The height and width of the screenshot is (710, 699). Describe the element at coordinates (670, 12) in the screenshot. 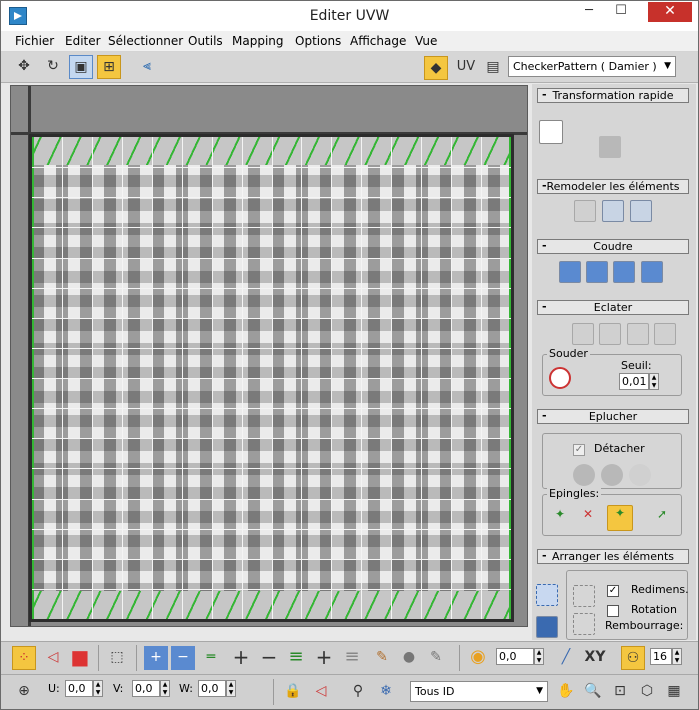

I see `close-button: ✕` at that location.